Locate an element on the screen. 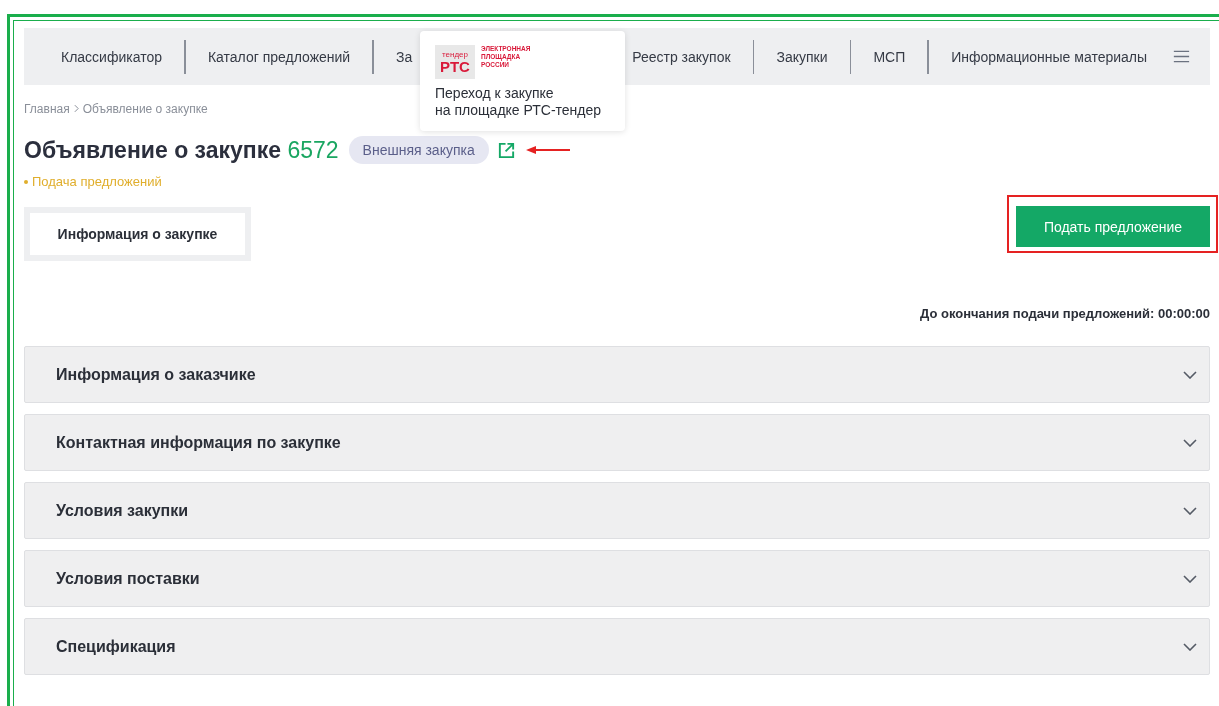 The height and width of the screenshot is (706, 1219). nav-link: Каталог предложений is located at coordinates (279, 56).